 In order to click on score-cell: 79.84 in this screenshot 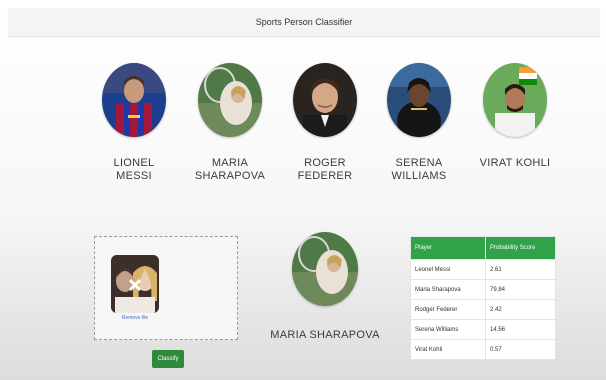, I will do `click(520, 289)`.